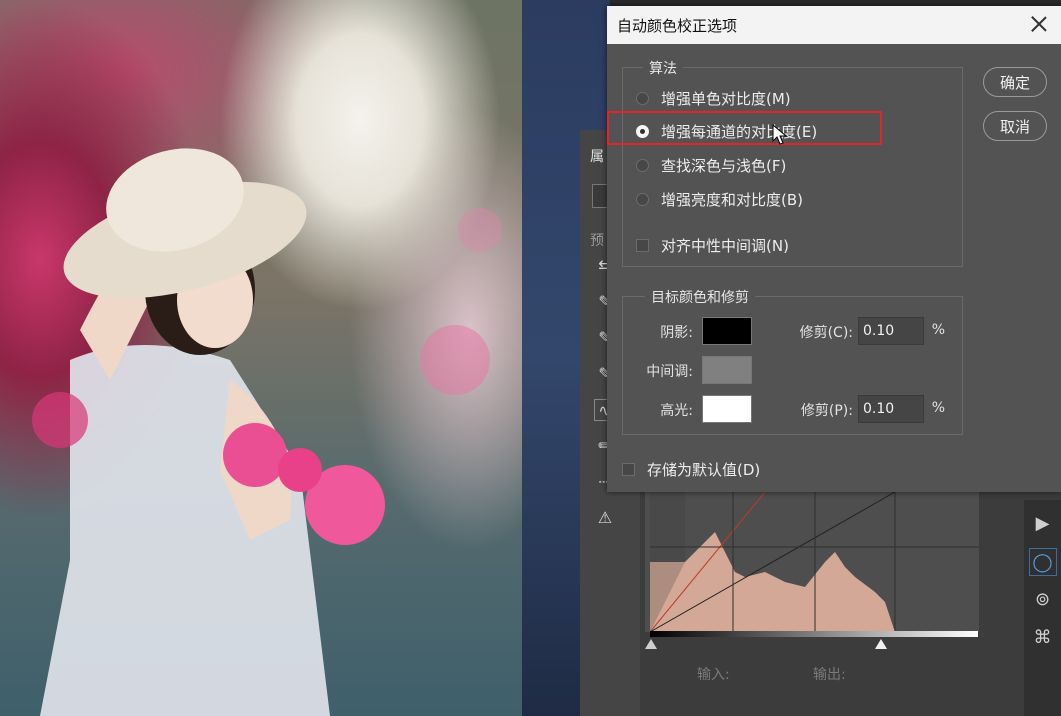  I want to click on radio-find-dark-light, so click(642, 165).